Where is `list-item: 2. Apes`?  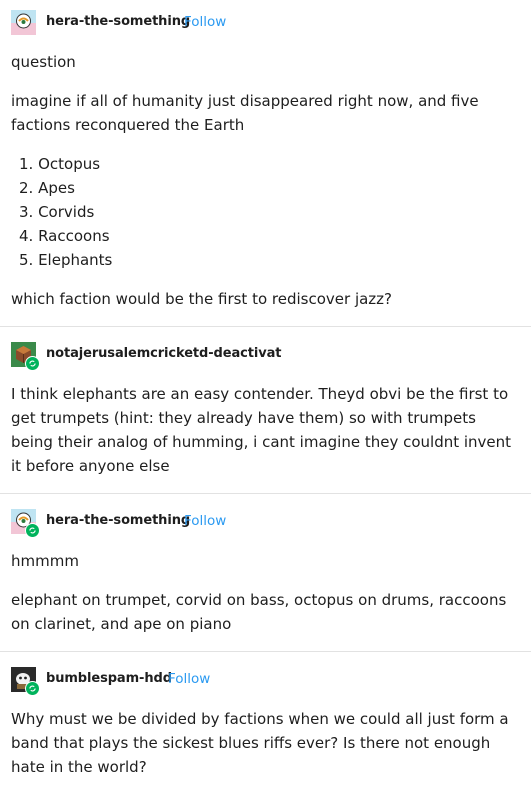 list-item: 2. Apes is located at coordinates (47, 188).